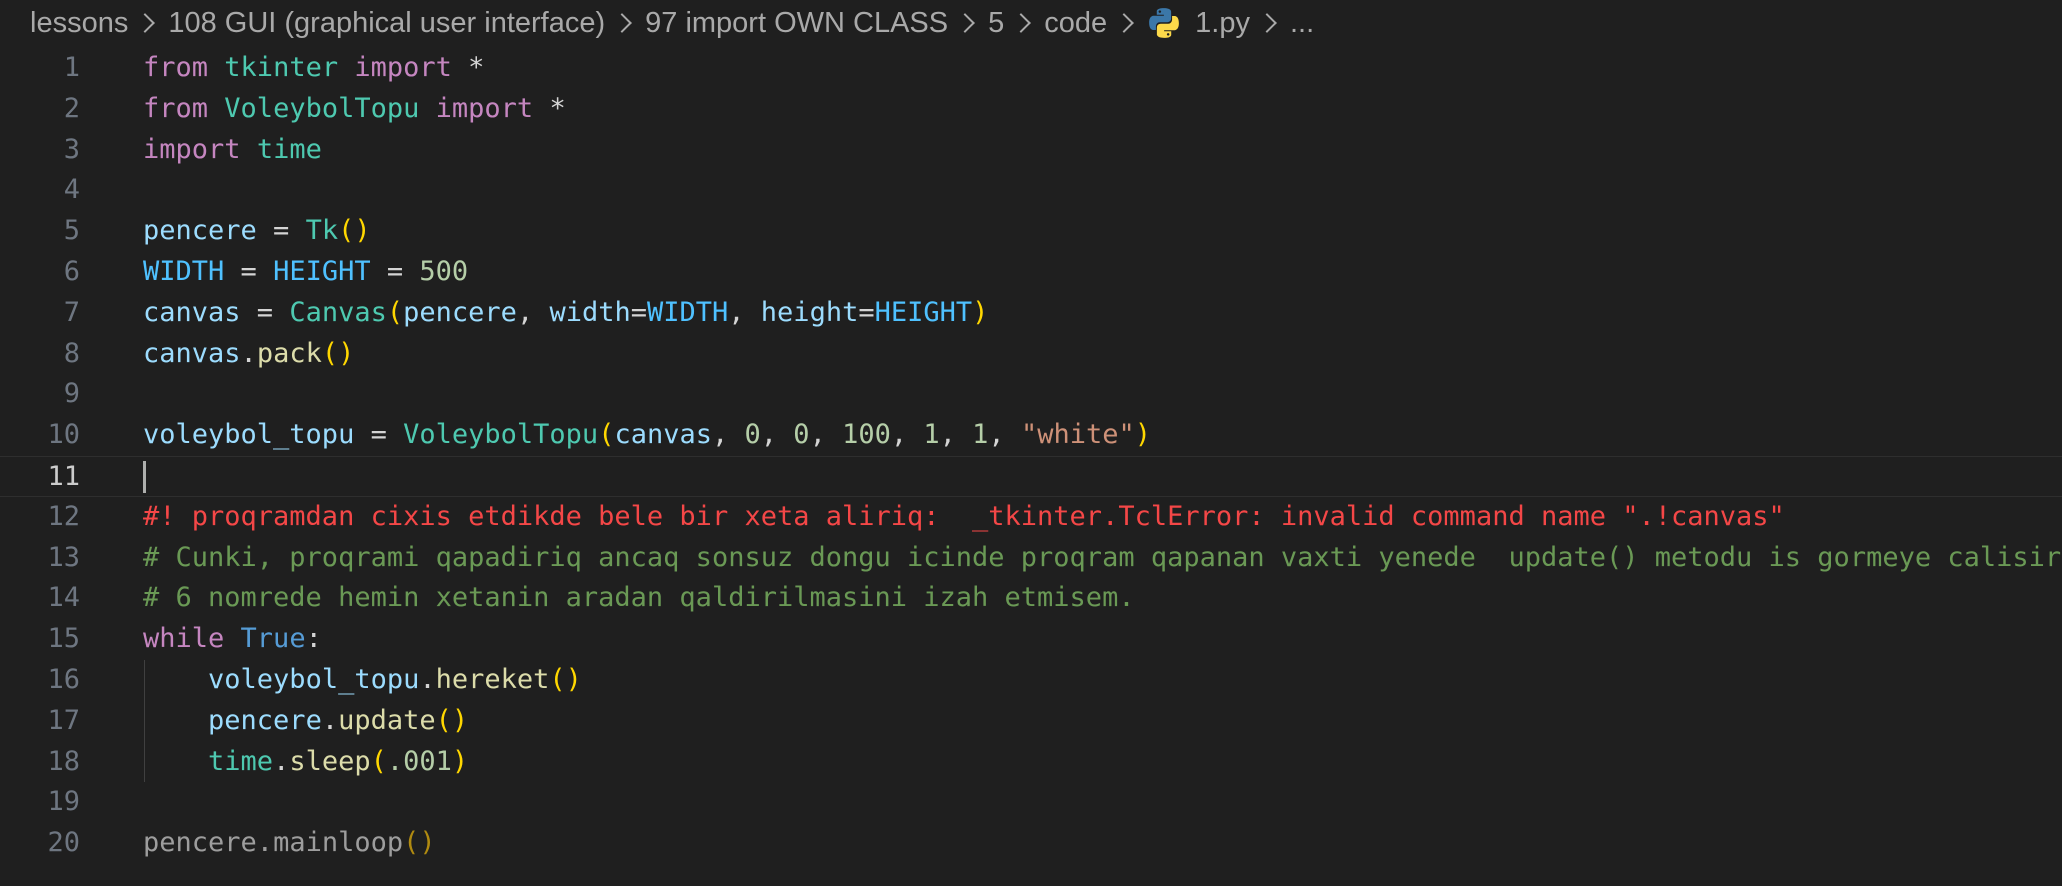 The width and height of the screenshot is (2062, 886). I want to click on code-line: 4, so click(1031, 190).